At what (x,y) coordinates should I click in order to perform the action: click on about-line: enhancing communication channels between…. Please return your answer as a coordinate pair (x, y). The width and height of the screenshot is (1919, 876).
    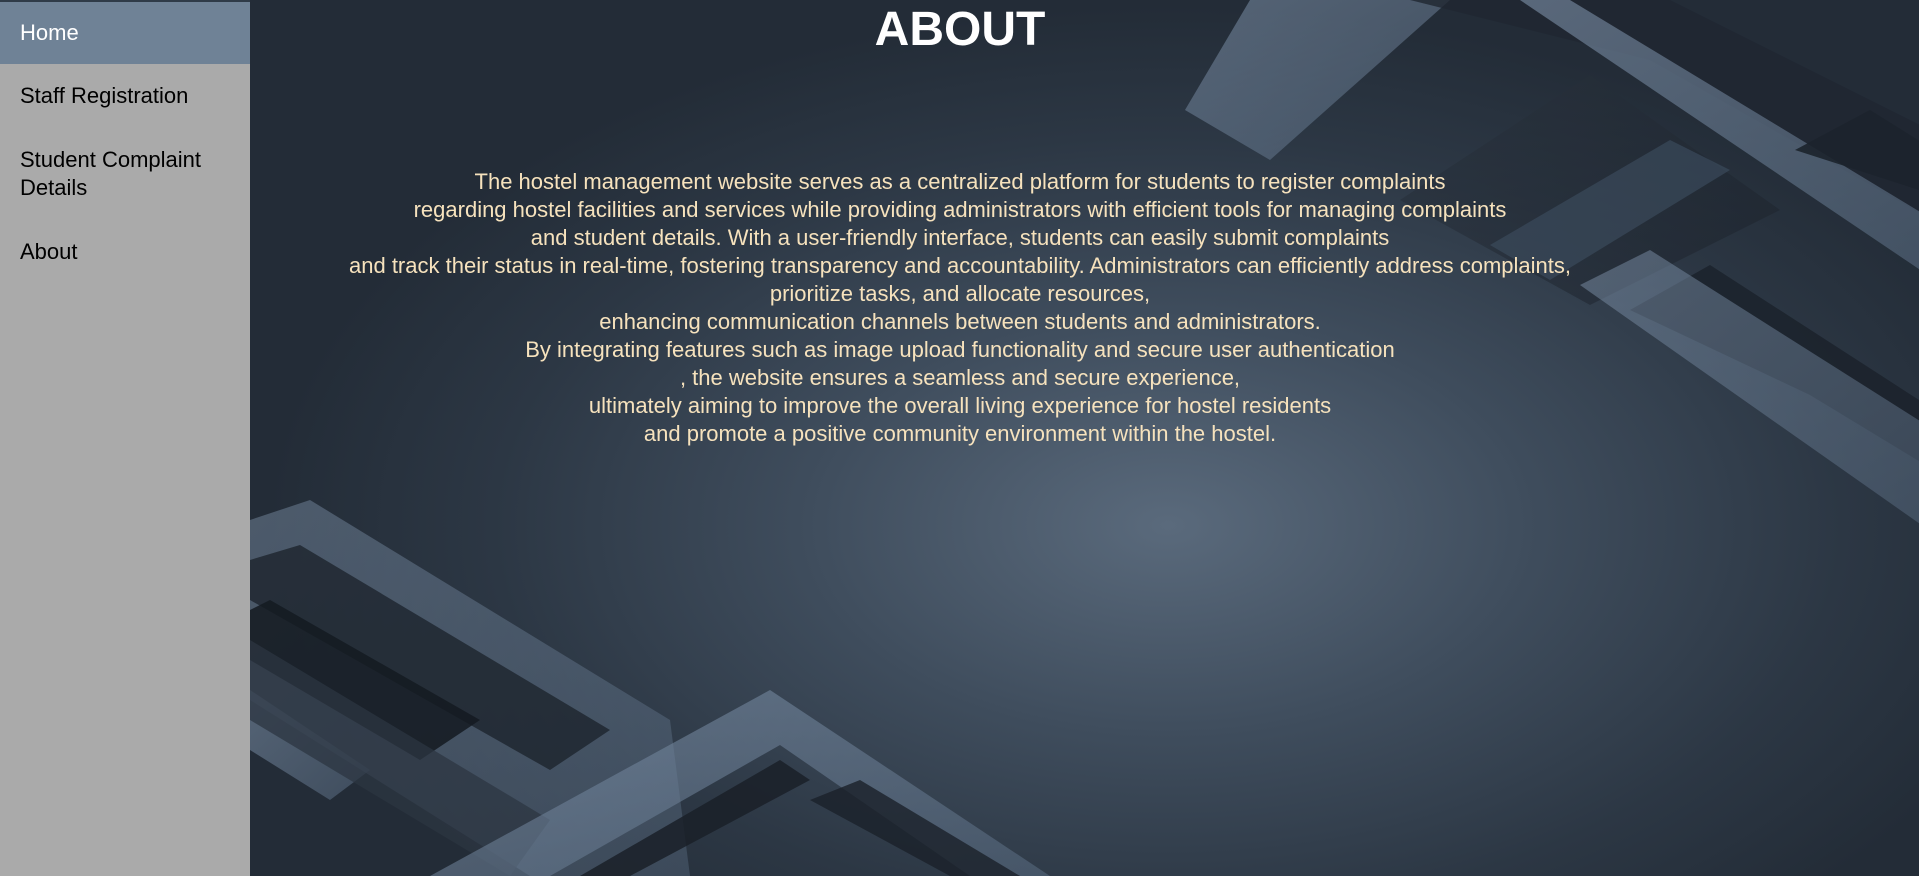
    Looking at the image, I should click on (960, 321).